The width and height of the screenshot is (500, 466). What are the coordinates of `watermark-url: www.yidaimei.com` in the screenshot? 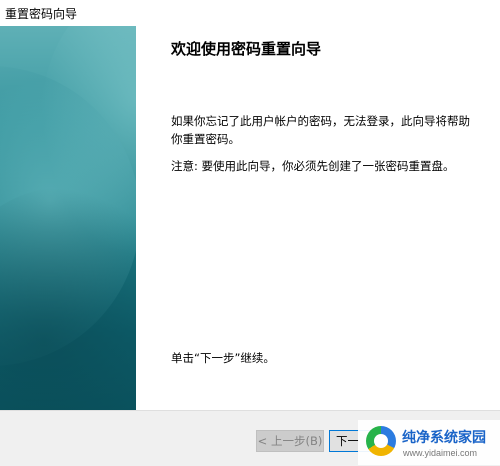 It's located at (440, 453).